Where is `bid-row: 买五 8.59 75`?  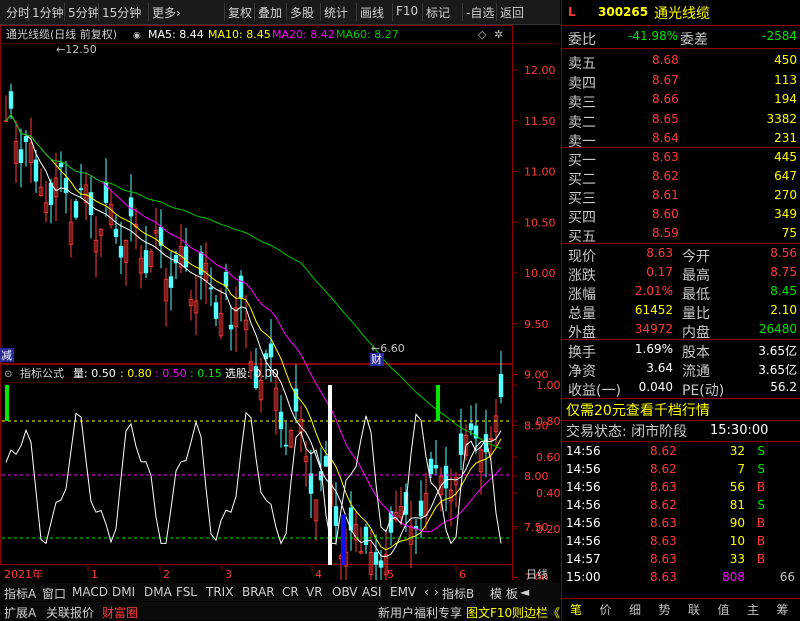
bid-row: 买五 8.59 75 is located at coordinates (681, 235).